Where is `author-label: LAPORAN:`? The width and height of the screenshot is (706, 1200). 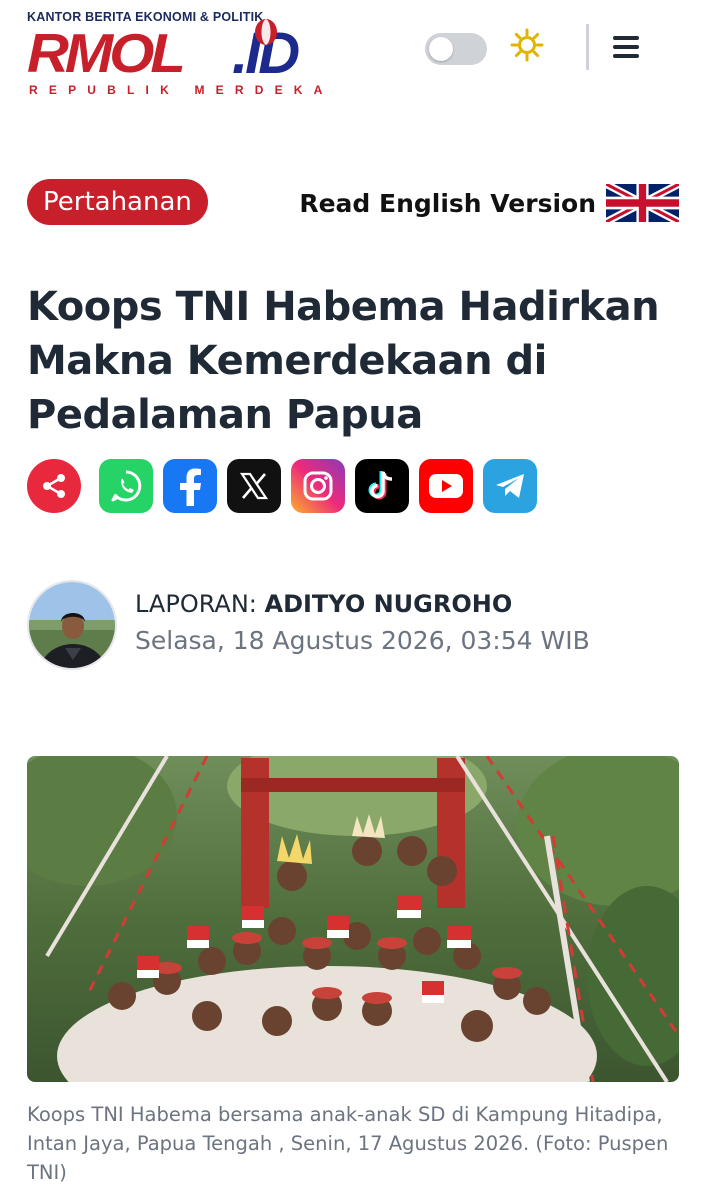
author-label: LAPORAN: is located at coordinates (200, 604).